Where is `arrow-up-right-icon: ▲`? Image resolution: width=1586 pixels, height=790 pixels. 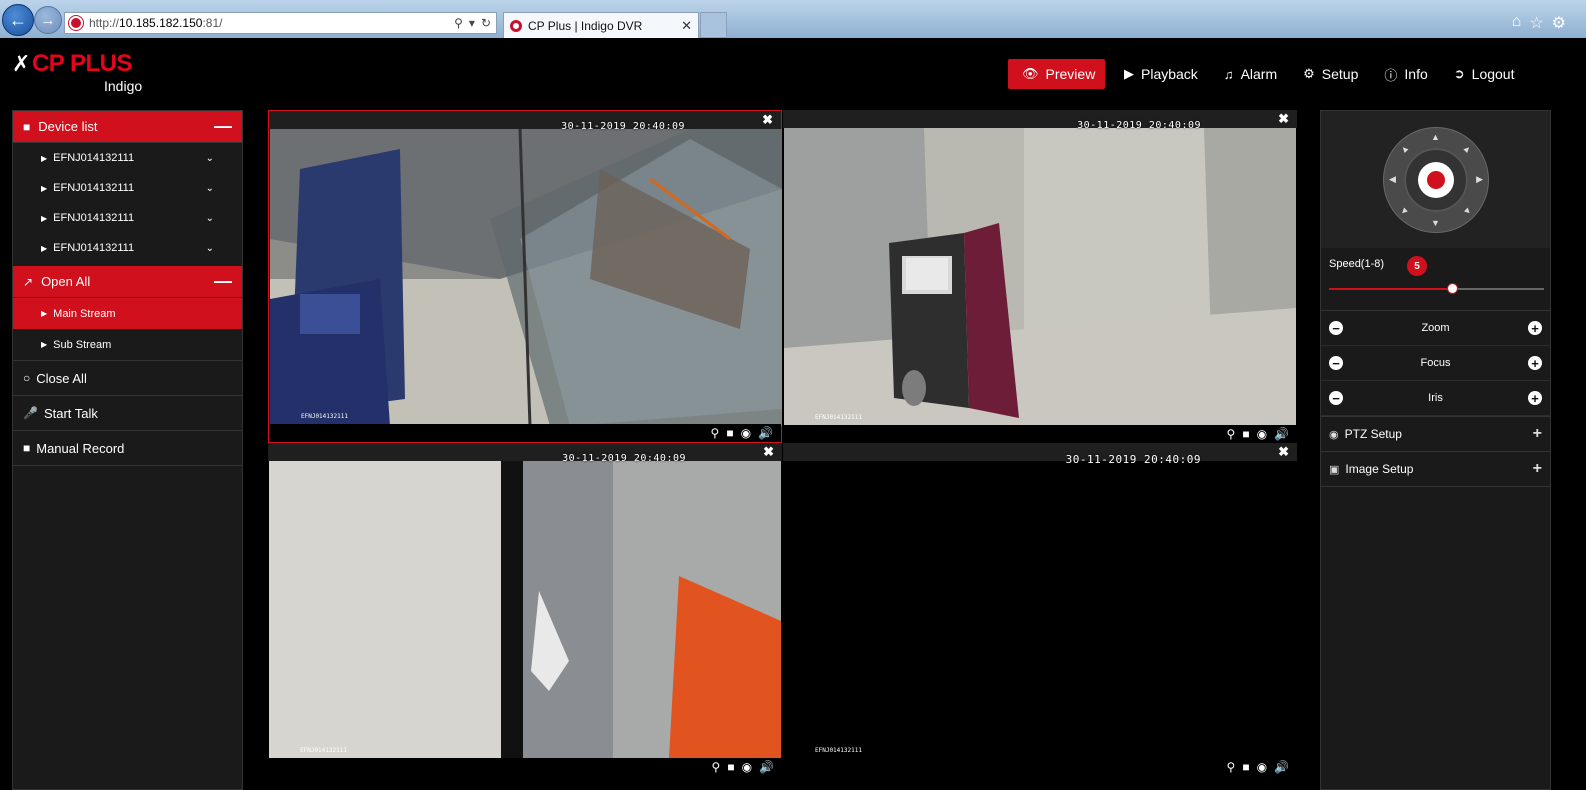 arrow-up-right-icon: ▲ is located at coordinates (1467, 148).